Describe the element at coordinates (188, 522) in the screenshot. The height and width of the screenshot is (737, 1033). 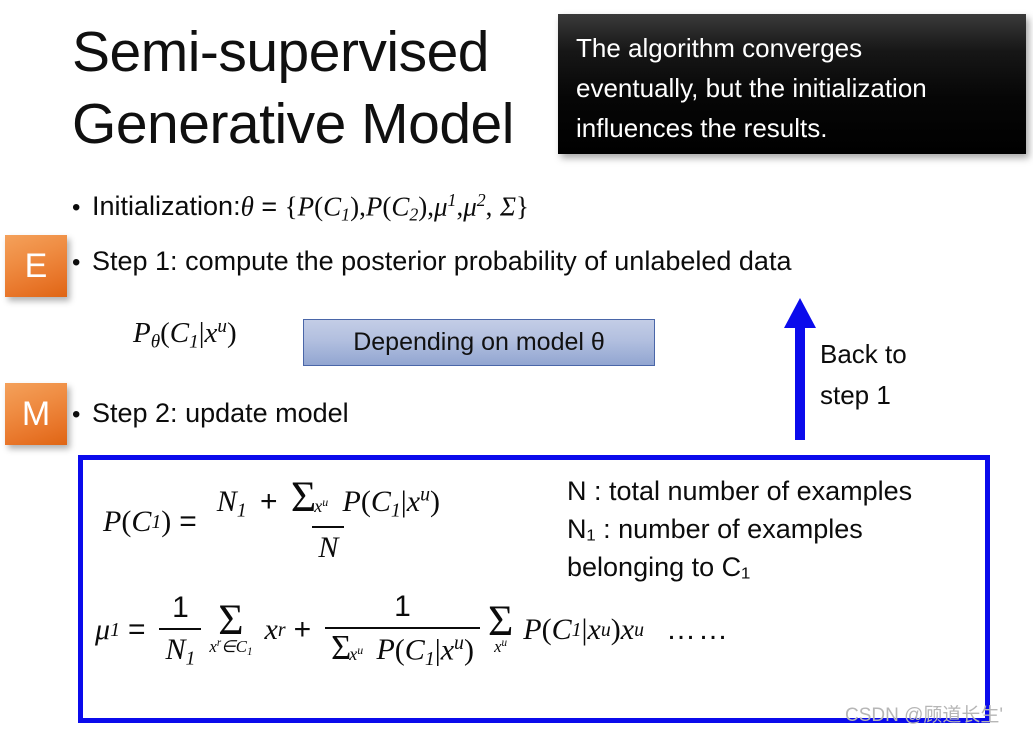
I see `eq1-equals: =` at that location.